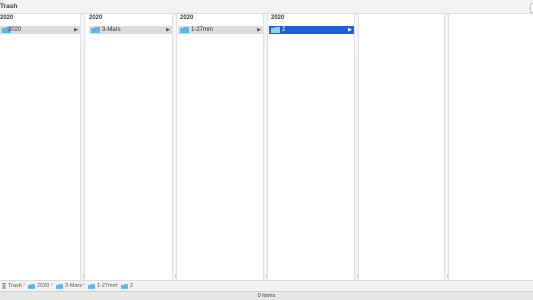 Image resolution: width=533 pixels, height=300 pixels. I want to click on list-item-folder: 2020 ▶, so click(40, 30).